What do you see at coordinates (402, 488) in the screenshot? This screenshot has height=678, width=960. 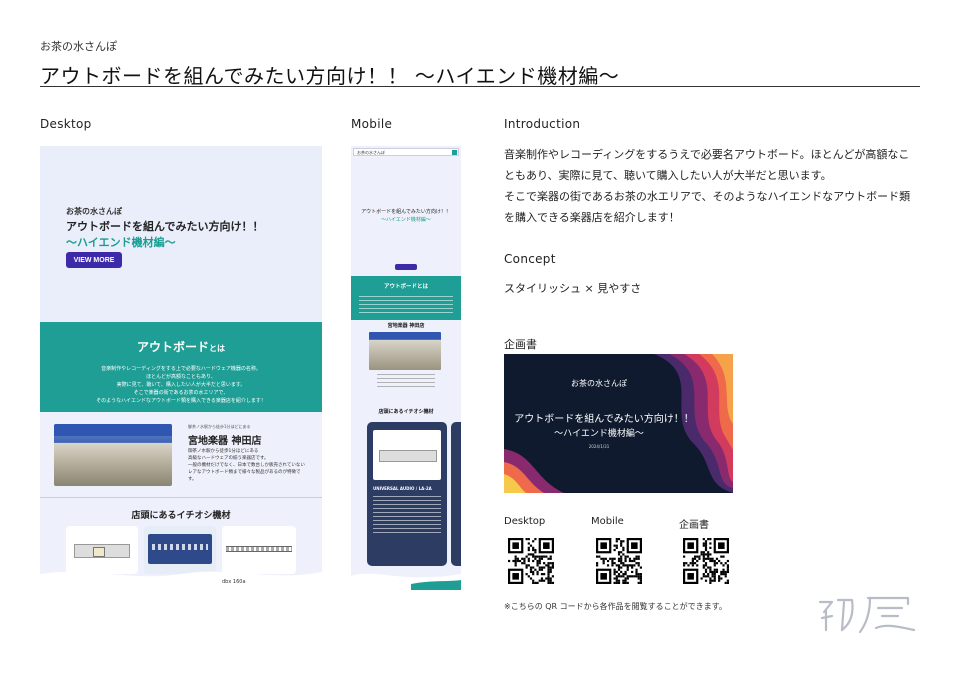 I see `mobile-product-name: UNIVERSAL AUDIO / LA-2A` at bounding box center [402, 488].